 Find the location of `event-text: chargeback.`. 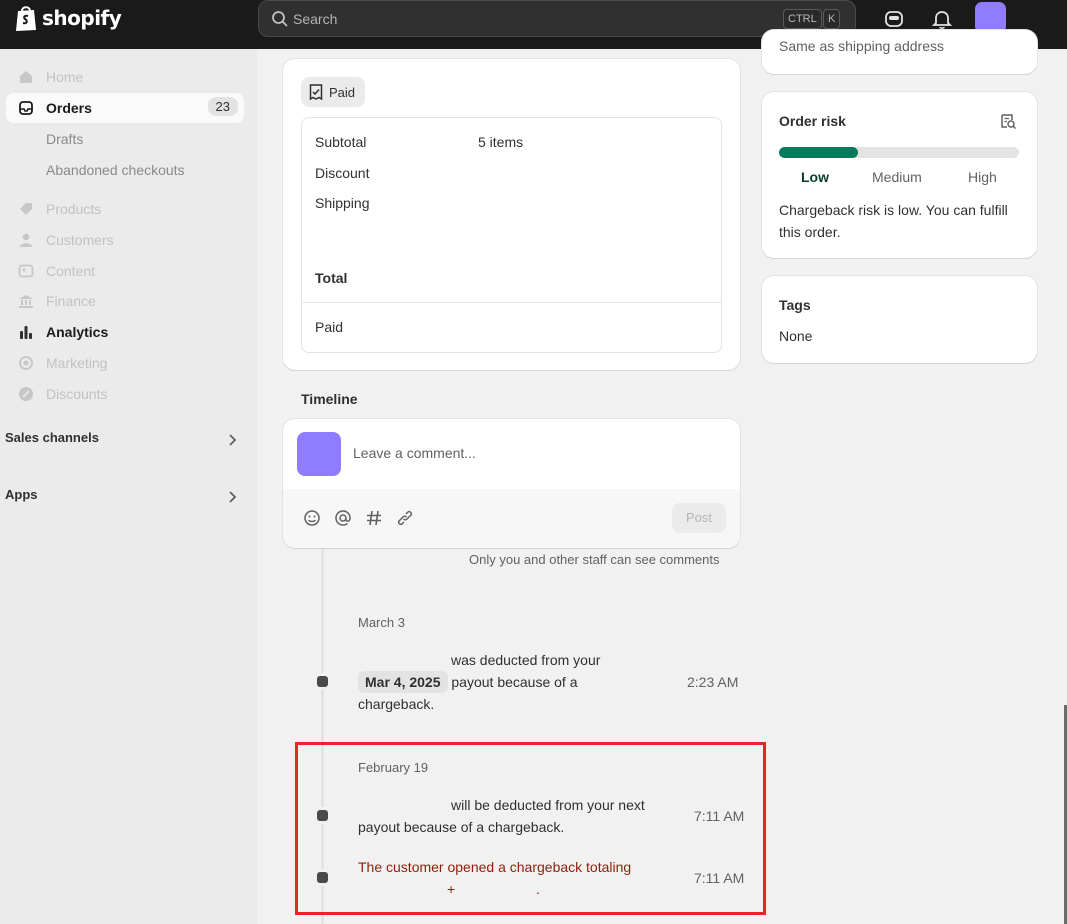

event-text: chargeback. is located at coordinates (396, 704).